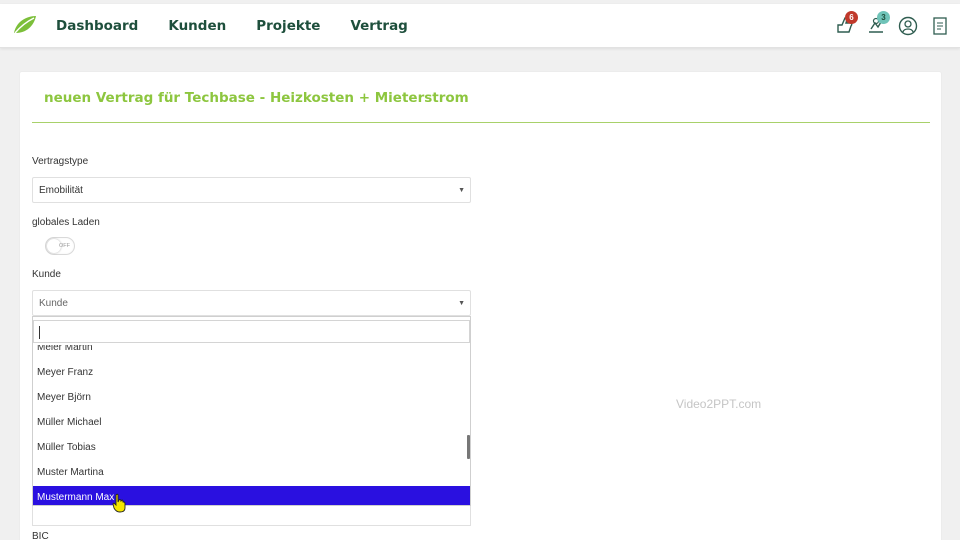 The width and height of the screenshot is (960, 540). What do you see at coordinates (64, 246) in the screenshot?
I see `toggle-off-text: OFF` at bounding box center [64, 246].